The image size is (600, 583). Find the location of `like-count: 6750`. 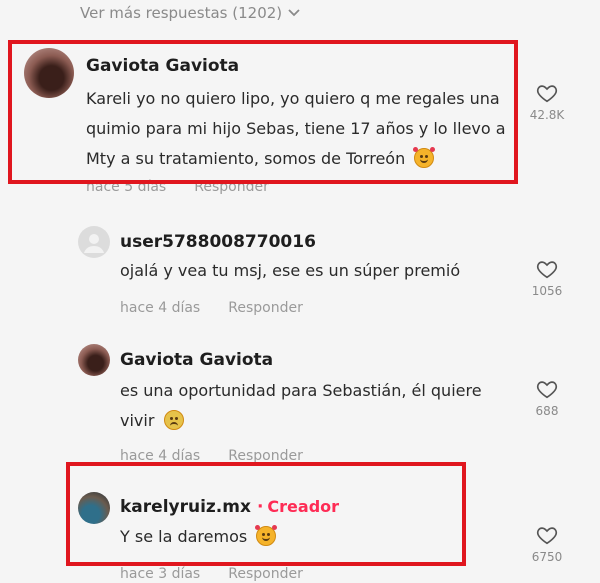

like-count: 6750 is located at coordinates (547, 557).